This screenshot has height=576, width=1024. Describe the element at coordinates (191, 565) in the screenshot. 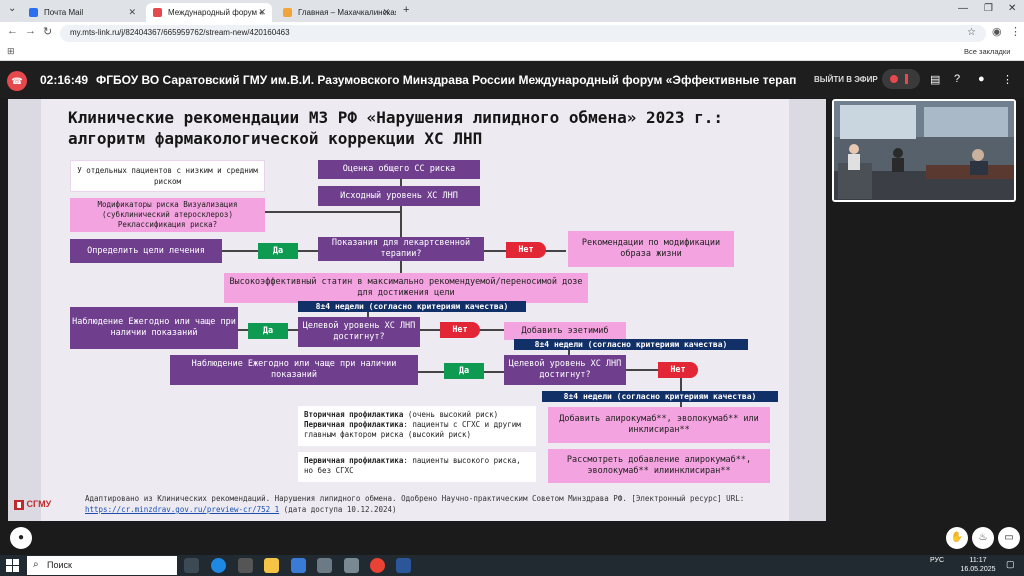

I see `task-view-icon` at that location.